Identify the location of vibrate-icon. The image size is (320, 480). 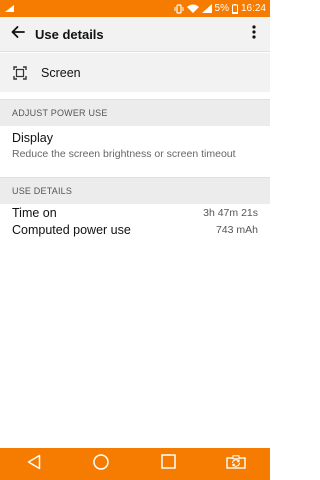
(179, 8).